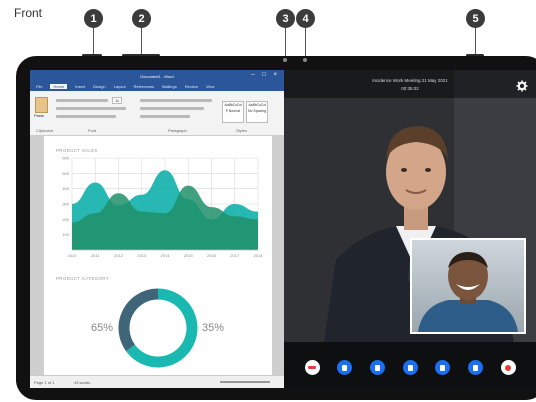 Image resolution: width=536 pixels, height=402 pixels. What do you see at coordinates (41, 105) in the screenshot?
I see `paste-icon` at bounding box center [41, 105].